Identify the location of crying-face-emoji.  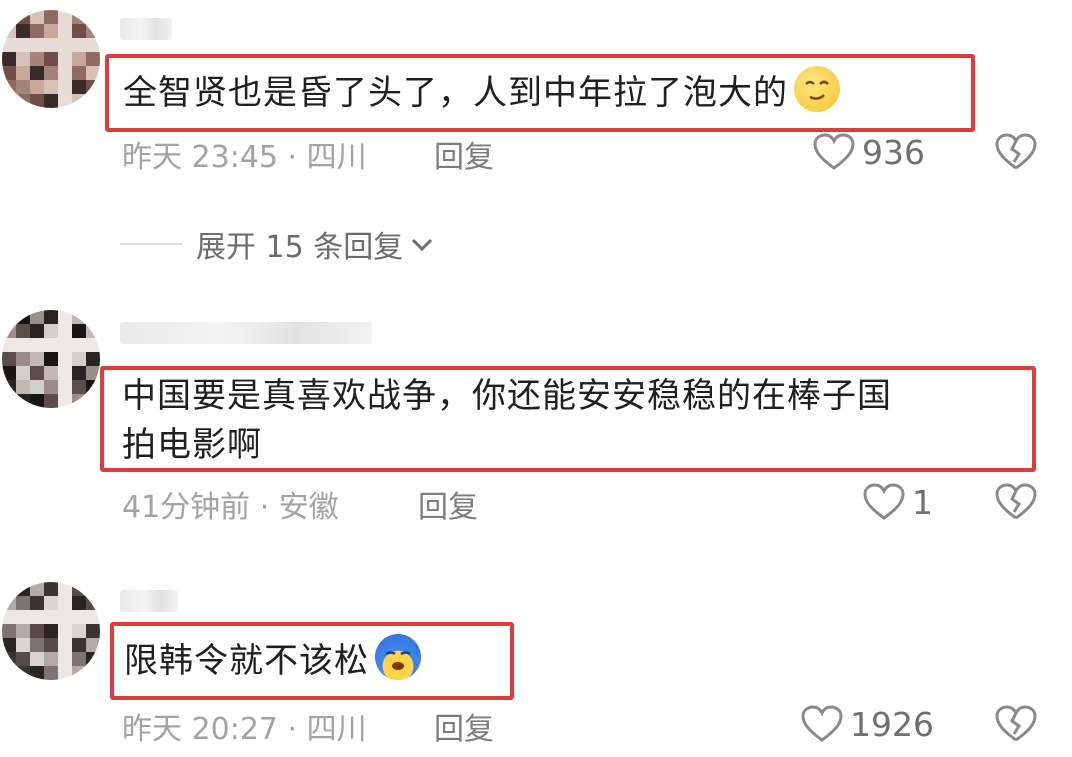
(398, 657).